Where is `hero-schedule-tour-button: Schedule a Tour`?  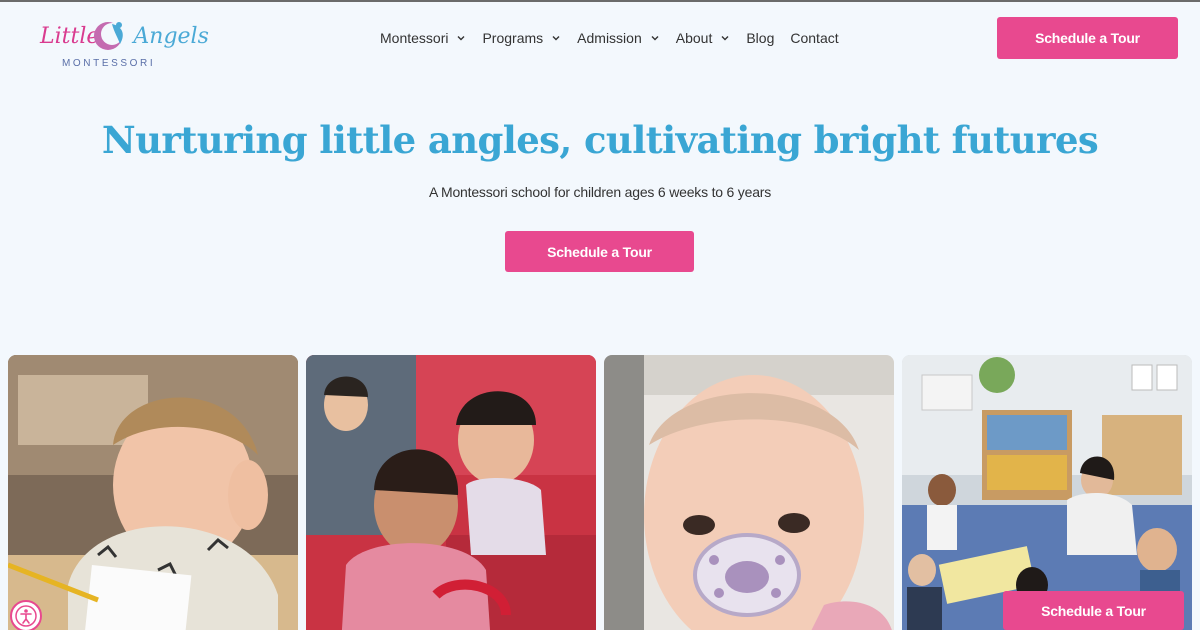 hero-schedule-tour-button: Schedule a Tour is located at coordinates (599, 251).